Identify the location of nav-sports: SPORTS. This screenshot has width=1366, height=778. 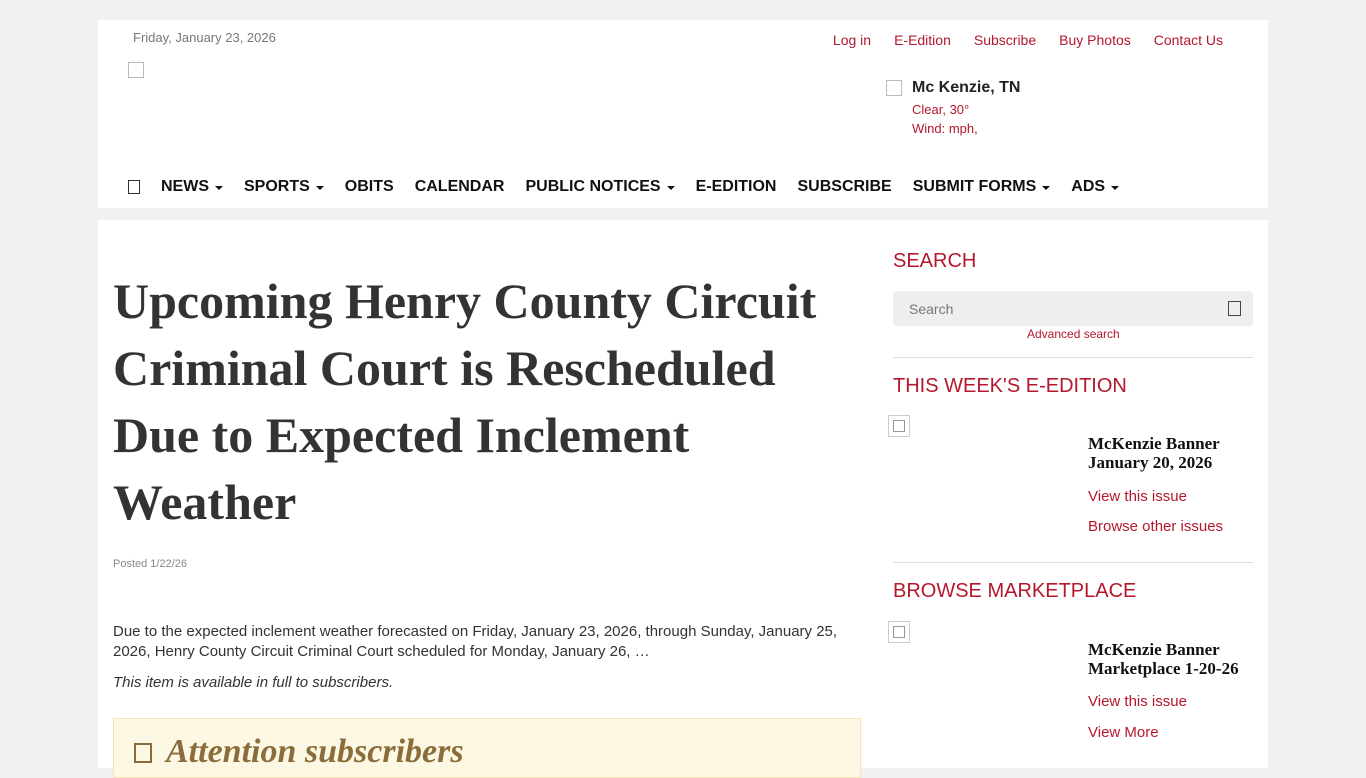
(284, 187).